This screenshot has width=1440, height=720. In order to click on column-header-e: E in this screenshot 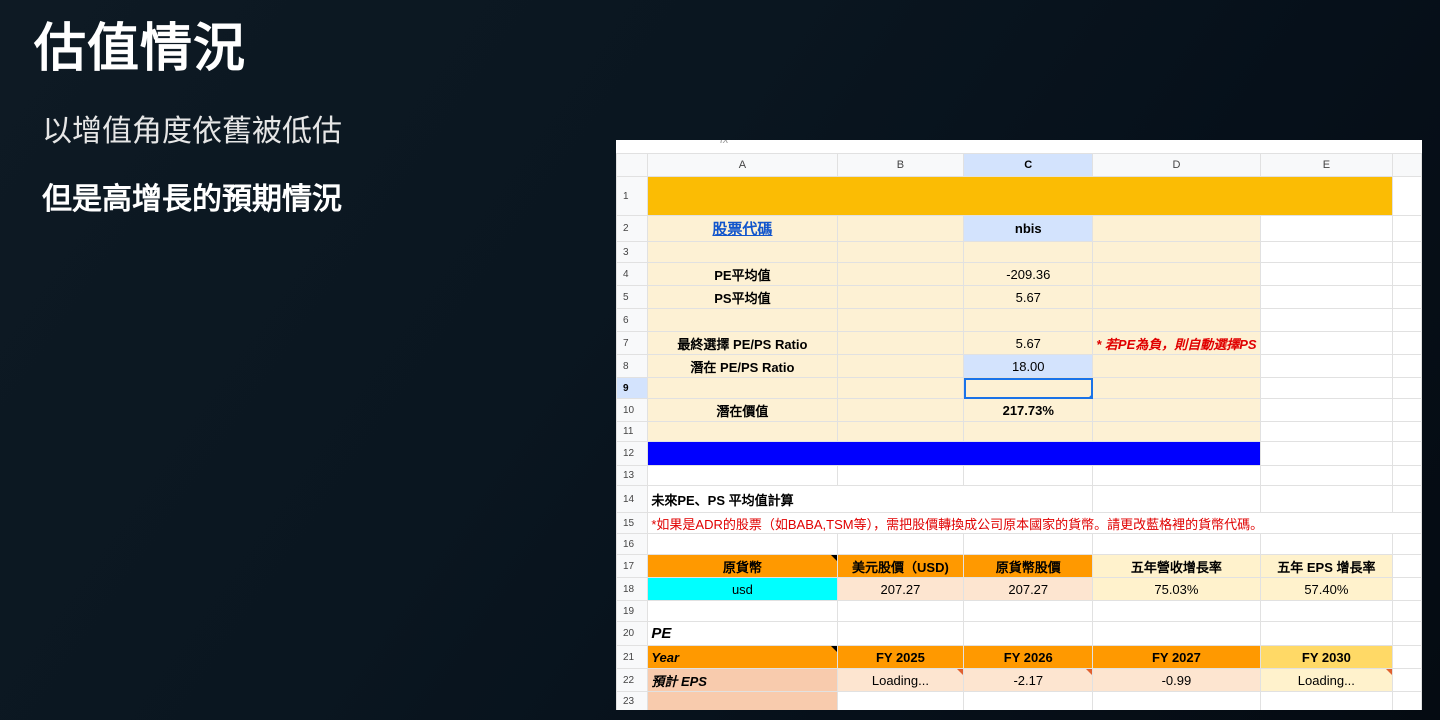, I will do `click(1326, 165)`.